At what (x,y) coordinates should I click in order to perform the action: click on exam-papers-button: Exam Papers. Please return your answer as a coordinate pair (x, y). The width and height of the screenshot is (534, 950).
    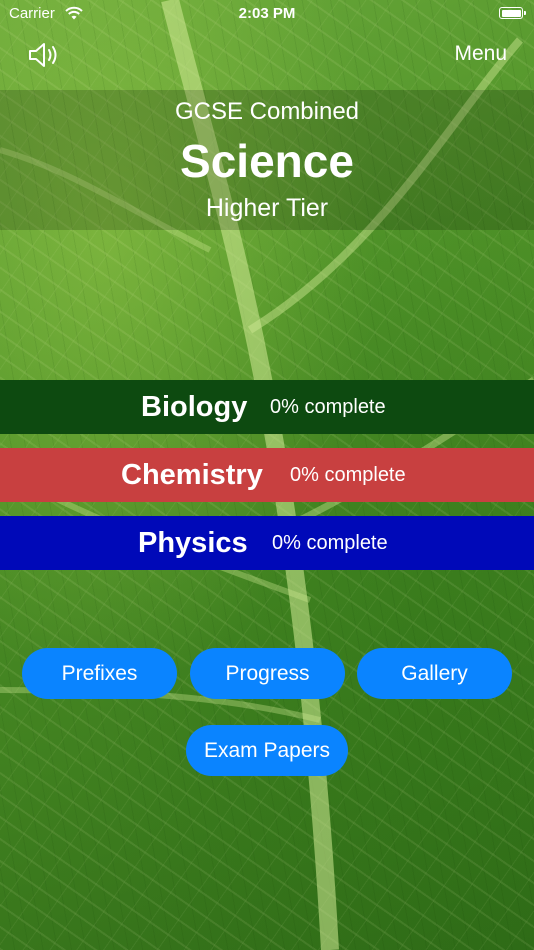
    Looking at the image, I should click on (267, 750).